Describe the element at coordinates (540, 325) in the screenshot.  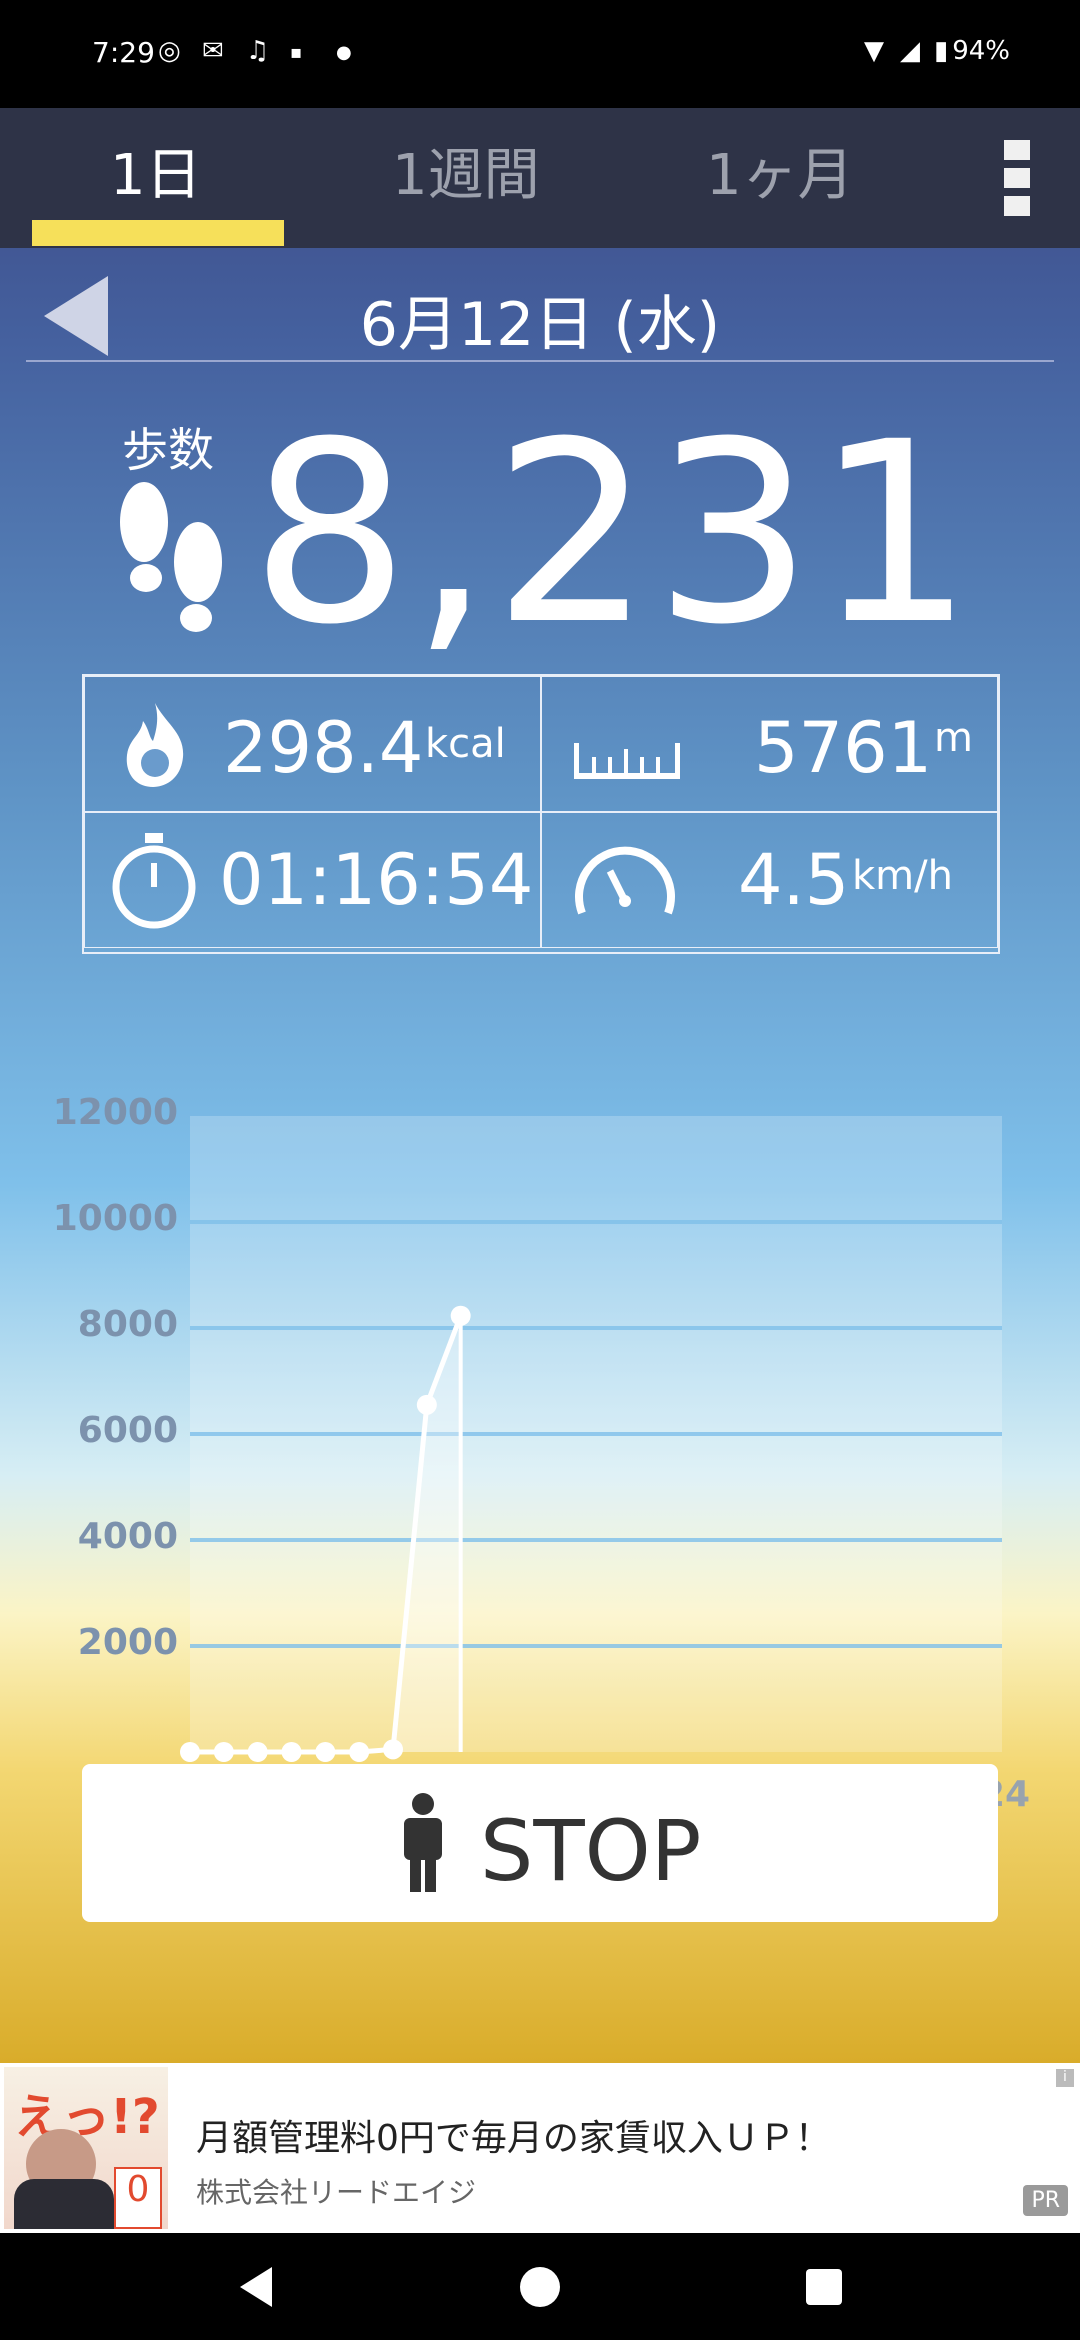
I see `current-date: 6月12日 (水)` at that location.